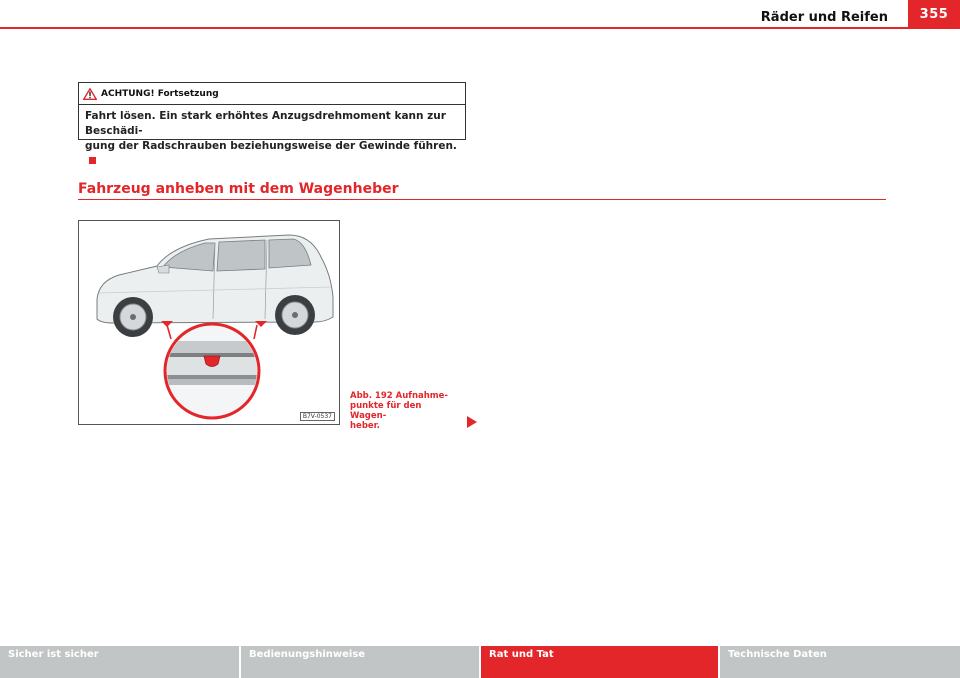  I want to click on footer-tab-technische-daten: Technische Daten, so click(840, 662).